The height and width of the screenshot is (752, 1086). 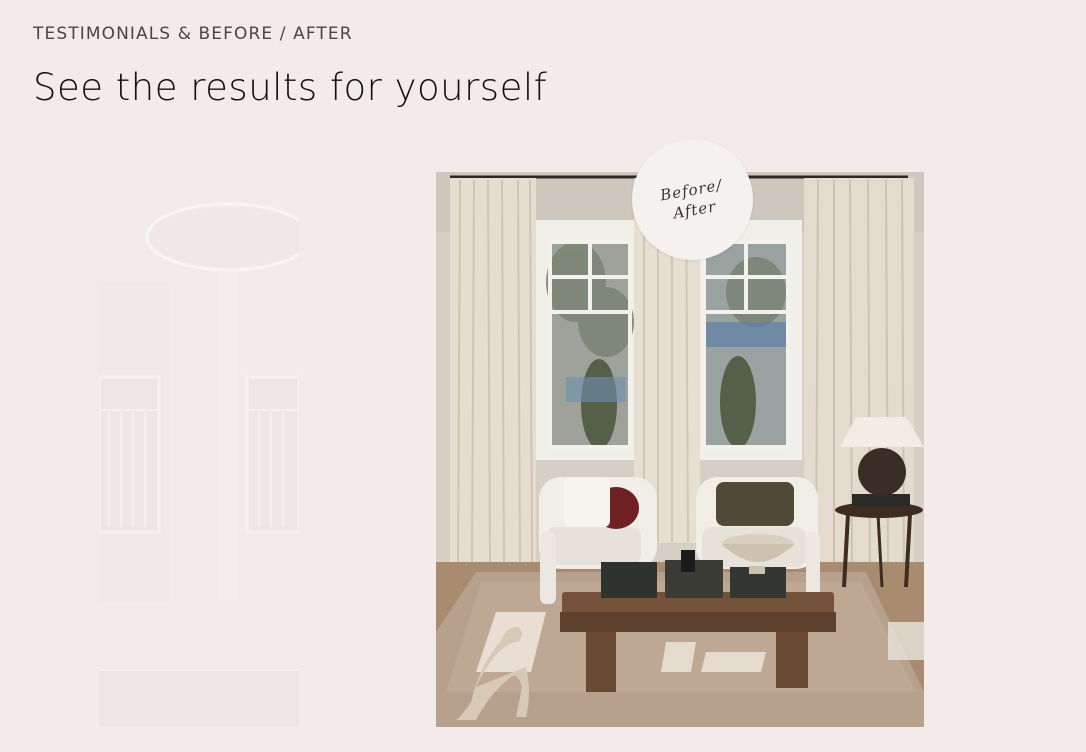 I want to click on eyebrow-label: TESTIMONIALS & BEFORE / AFTER, so click(x=193, y=34).